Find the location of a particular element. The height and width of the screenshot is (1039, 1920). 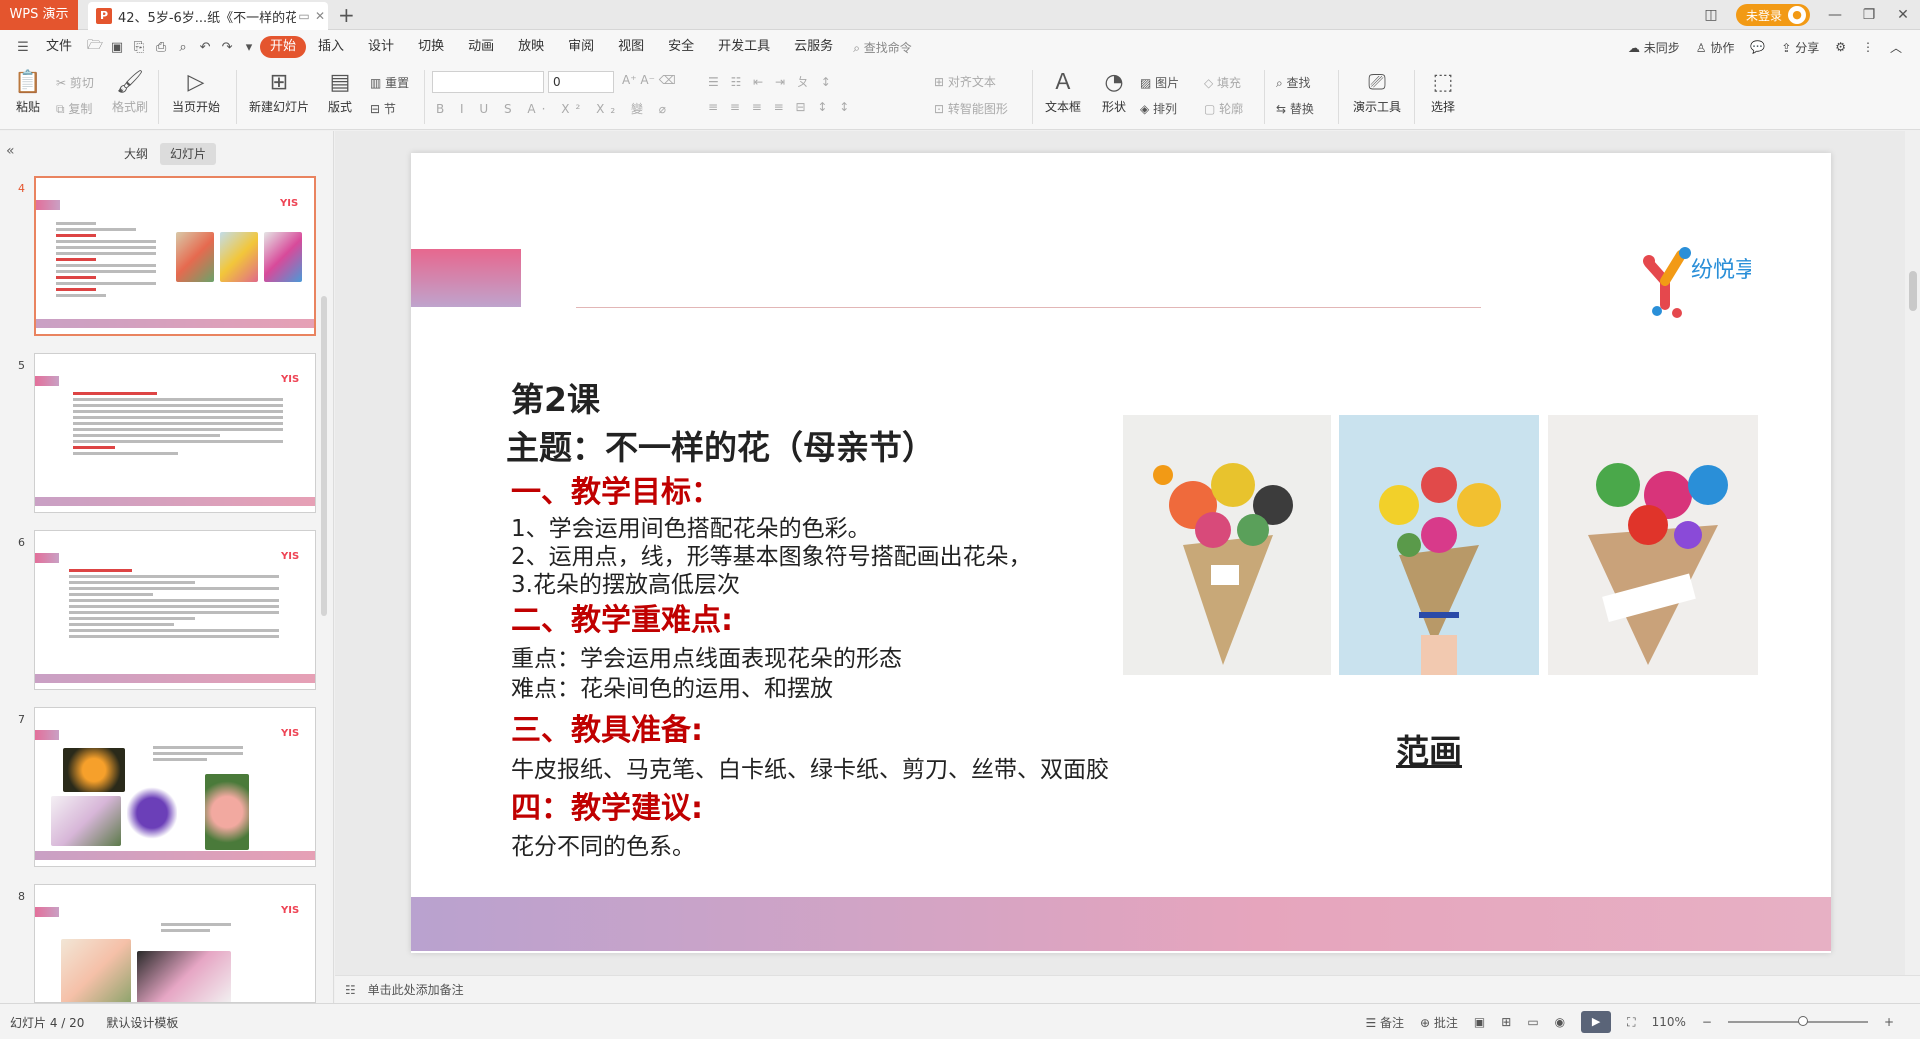

font-family-select is located at coordinates (488, 82).